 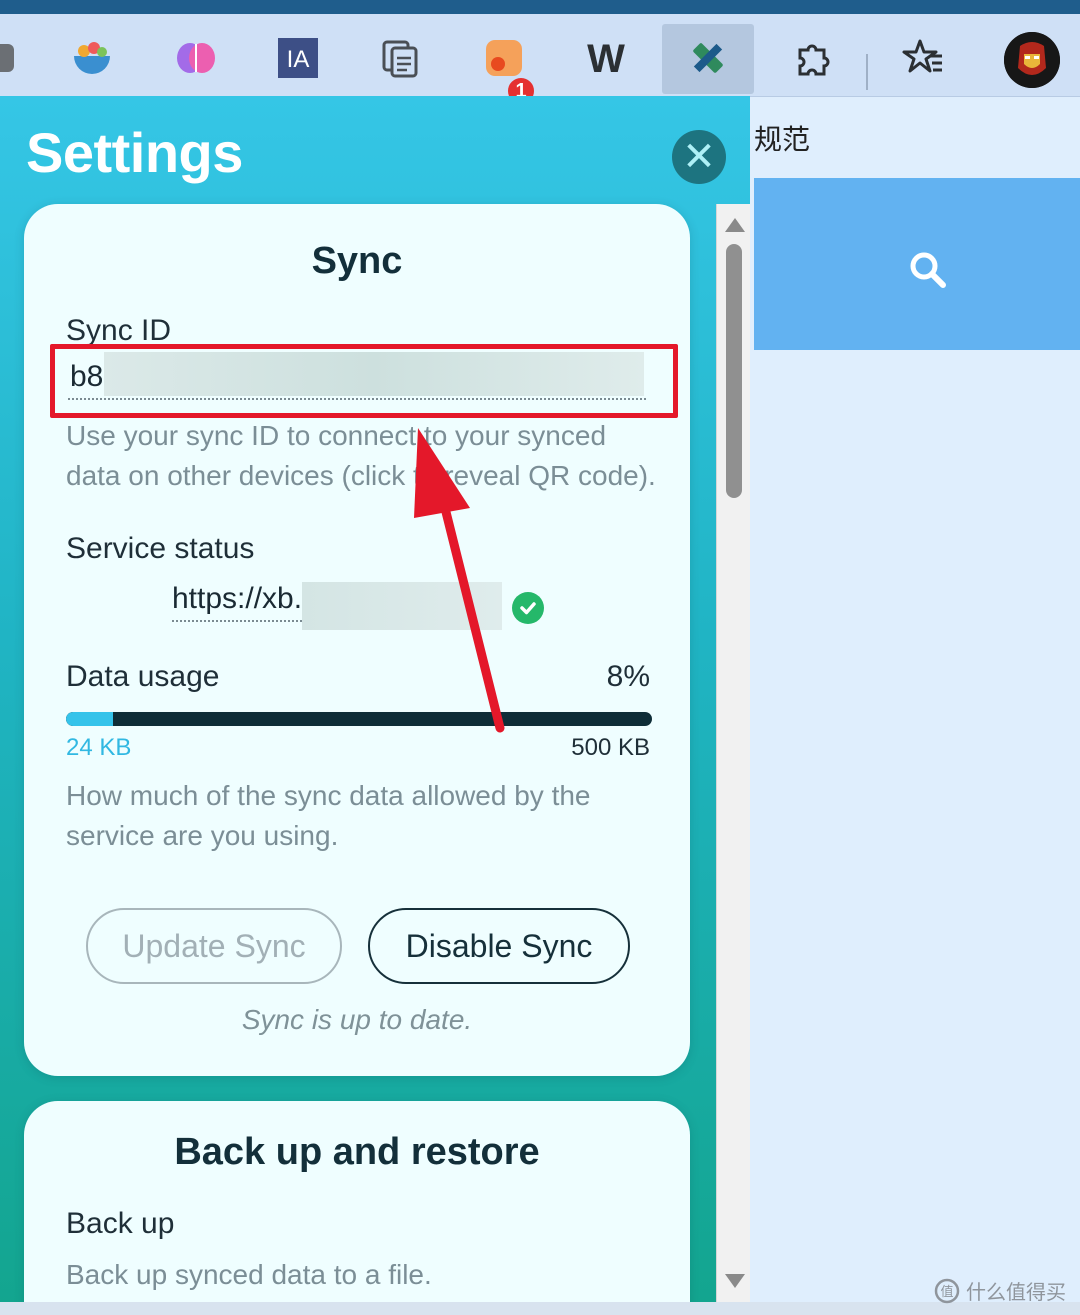 I want to click on puzzle-extensions-icon, so click(x=812, y=58).